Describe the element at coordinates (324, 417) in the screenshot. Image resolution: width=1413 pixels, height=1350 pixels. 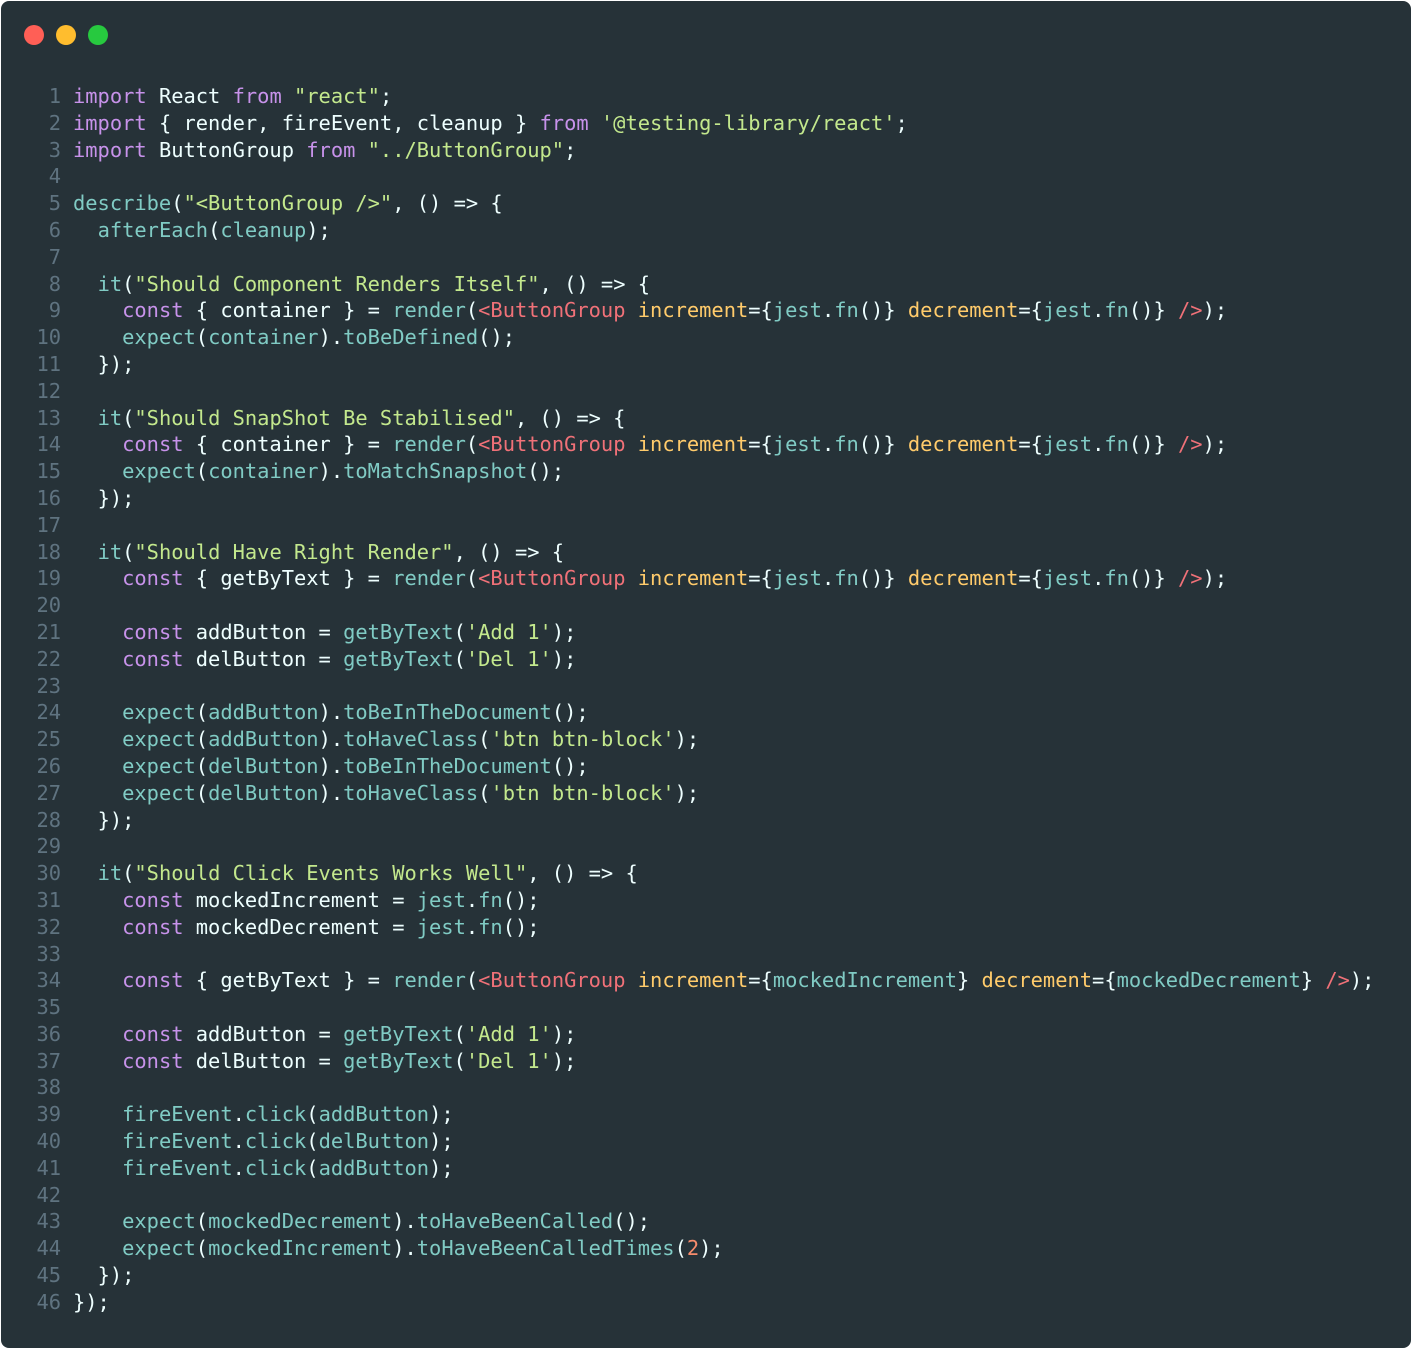
I see `code-token: "Should SnapShot Be Stabilised"` at that location.